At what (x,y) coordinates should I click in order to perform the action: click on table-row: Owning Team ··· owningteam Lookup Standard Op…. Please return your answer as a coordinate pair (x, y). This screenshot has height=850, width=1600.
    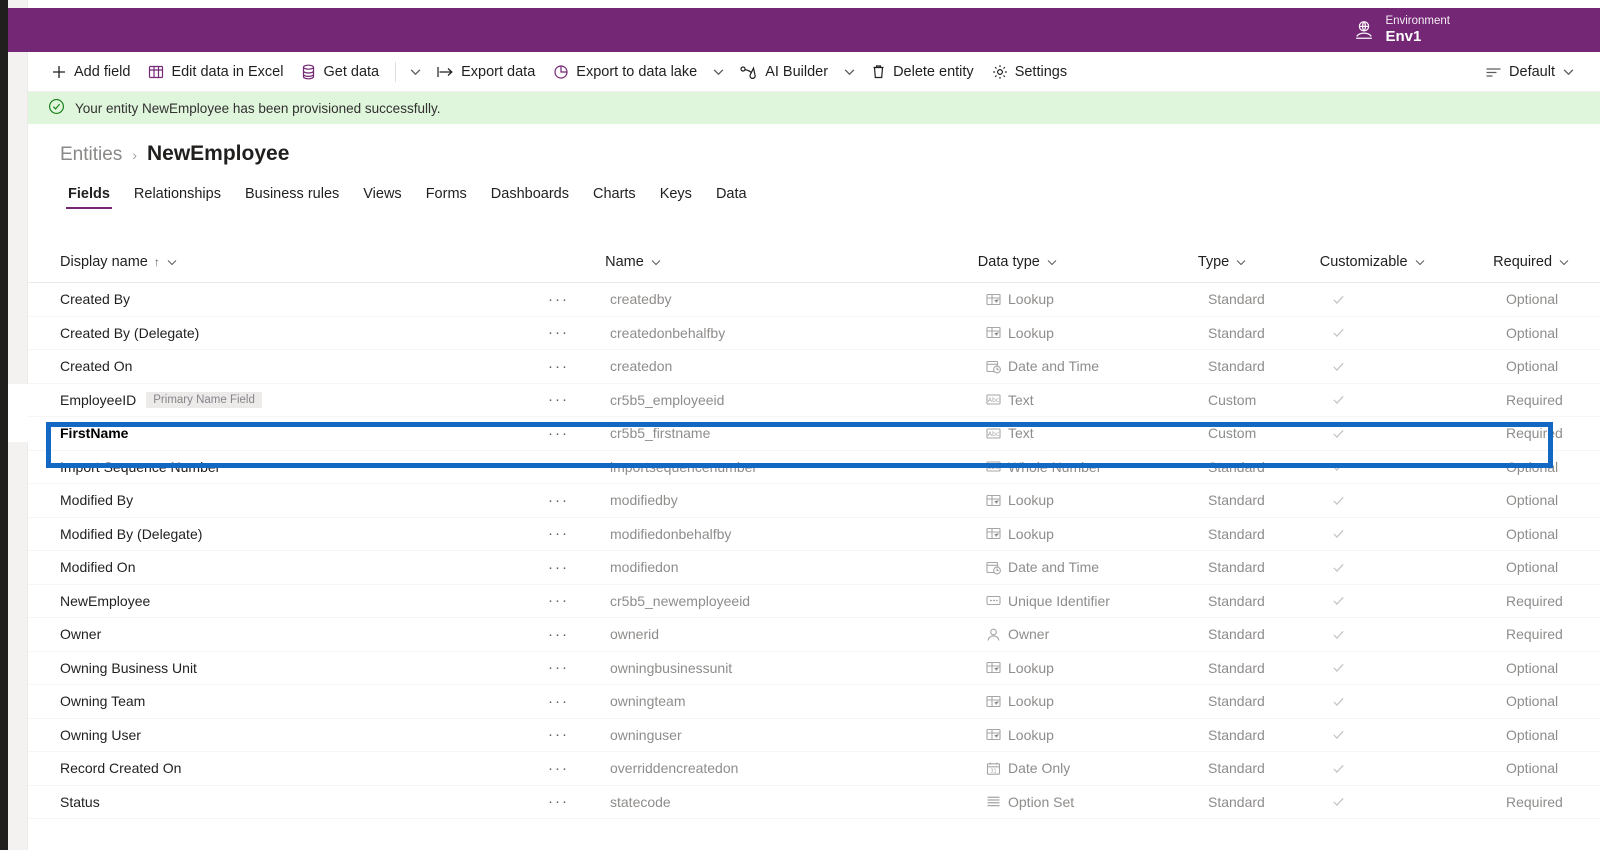
    Looking at the image, I should click on (814, 702).